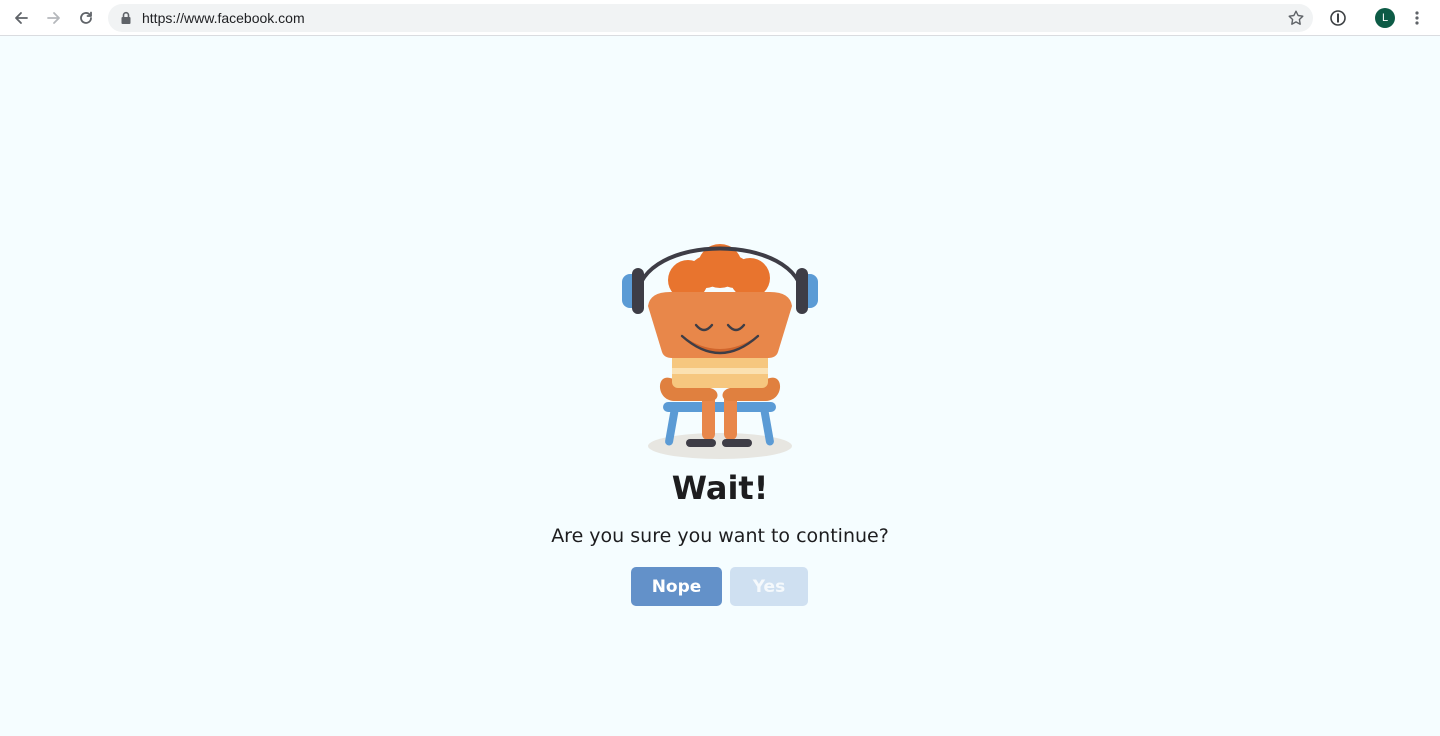 This screenshot has width=1440, height=736. What do you see at coordinates (710, 18) in the screenshot?
I see `address-bar: https://www.facebook.com` at bounding box center [710, 18].